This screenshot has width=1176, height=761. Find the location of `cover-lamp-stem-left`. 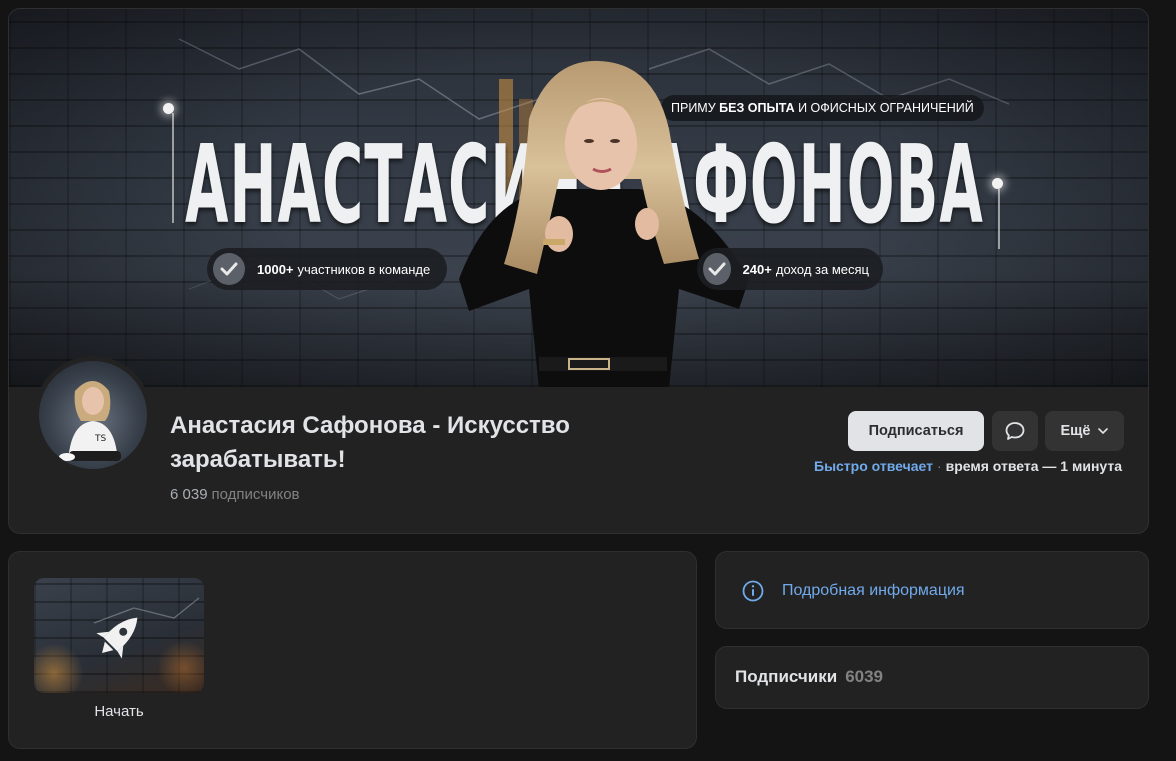

cover-lamp-stem-left is located at coordinates (173, 168).